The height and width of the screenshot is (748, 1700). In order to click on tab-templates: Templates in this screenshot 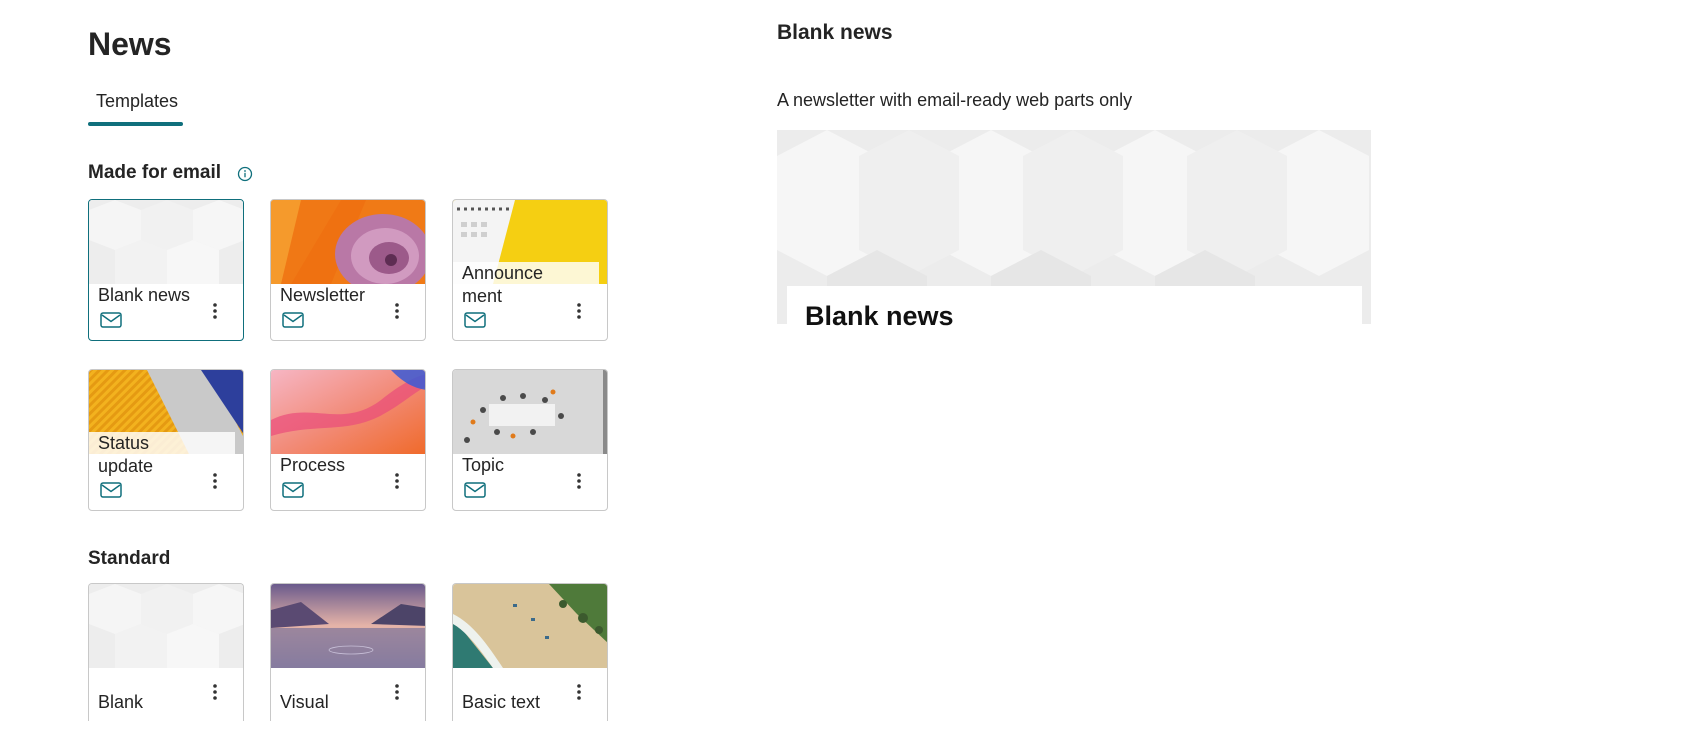, I will do `click(135, 107)`.